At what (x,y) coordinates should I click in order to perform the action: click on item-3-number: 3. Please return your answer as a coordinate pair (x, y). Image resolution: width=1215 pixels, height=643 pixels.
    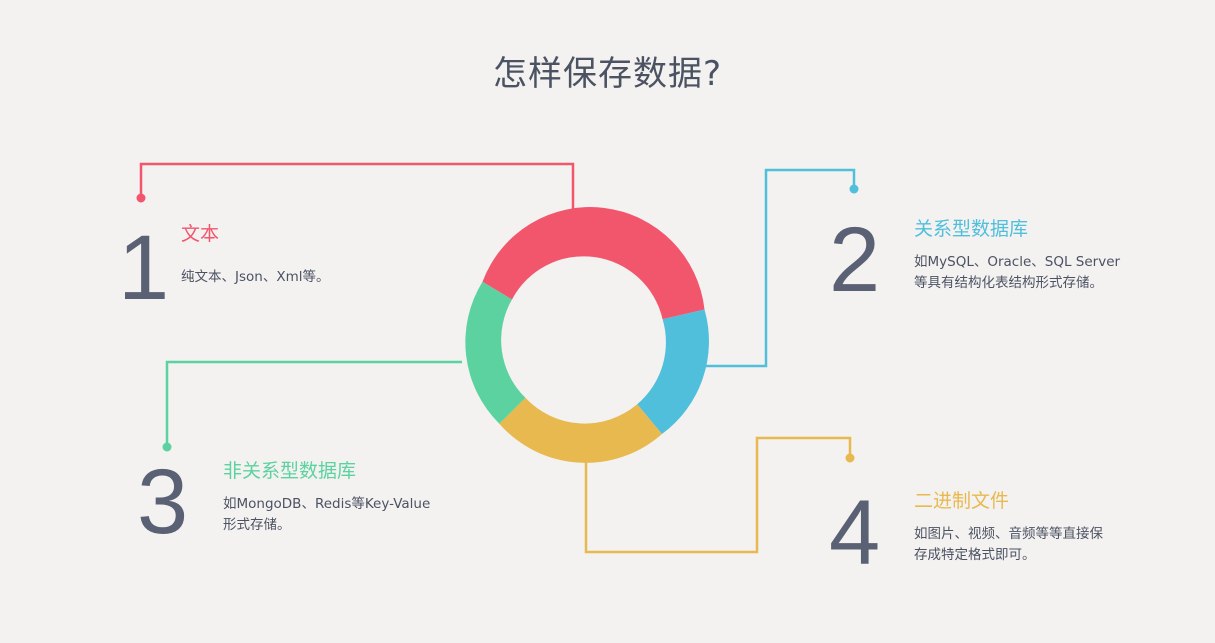
    Looking at the image, I should click on (163, 502).